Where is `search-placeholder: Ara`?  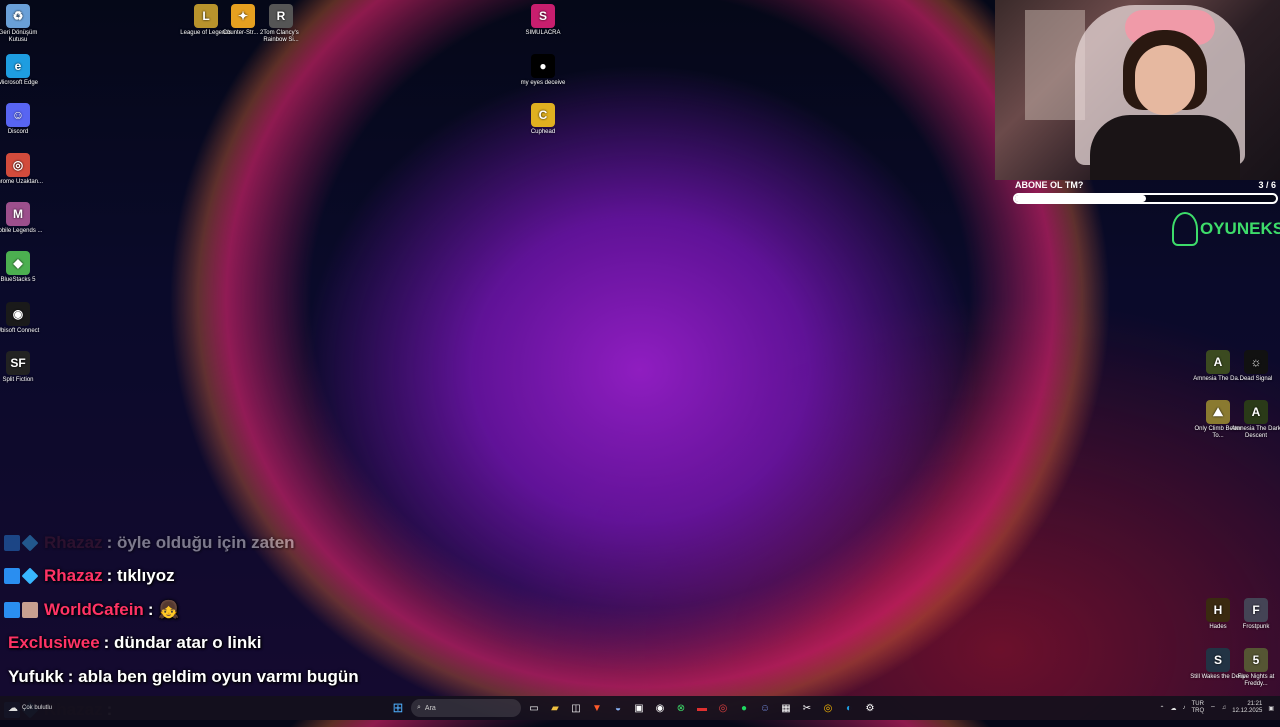 search-placeholder: Ara is located at coordinates (430, 708).